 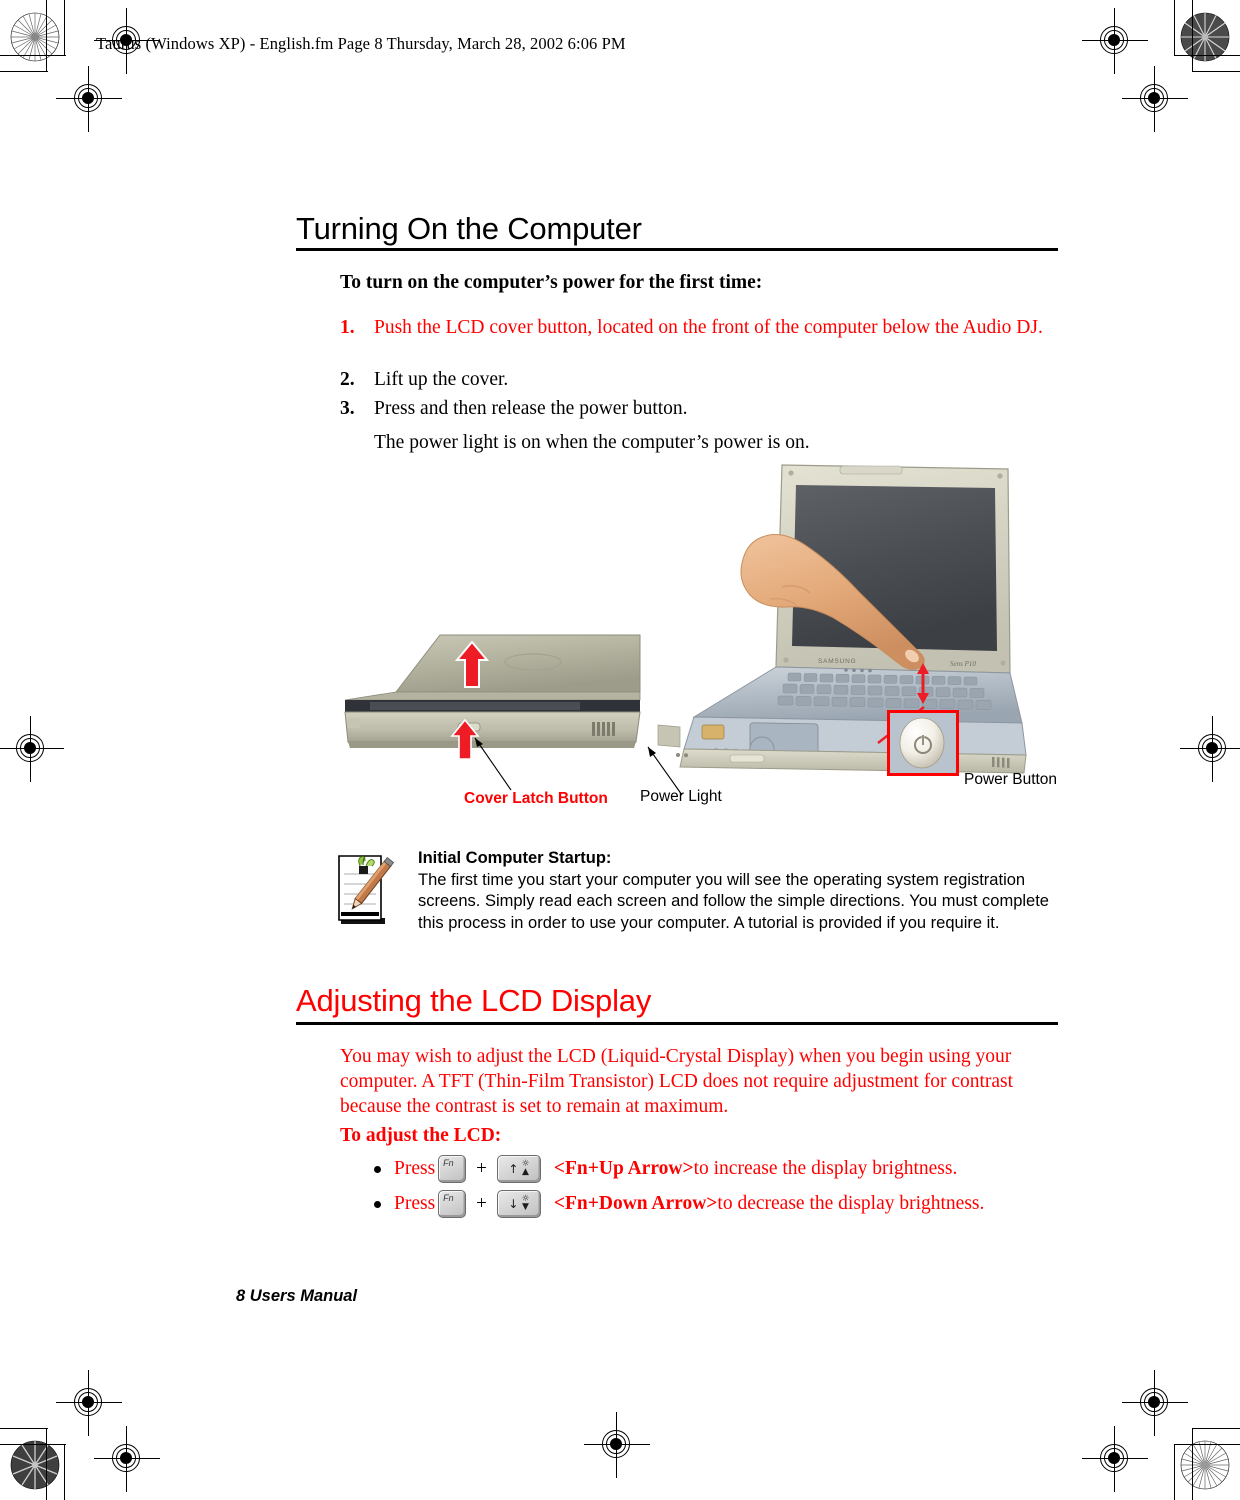 What do you see at coordinates (297, 1296) in the screenshot?
I see `page-footer: 8 Users Manual` at bounding box center [297, 1296].